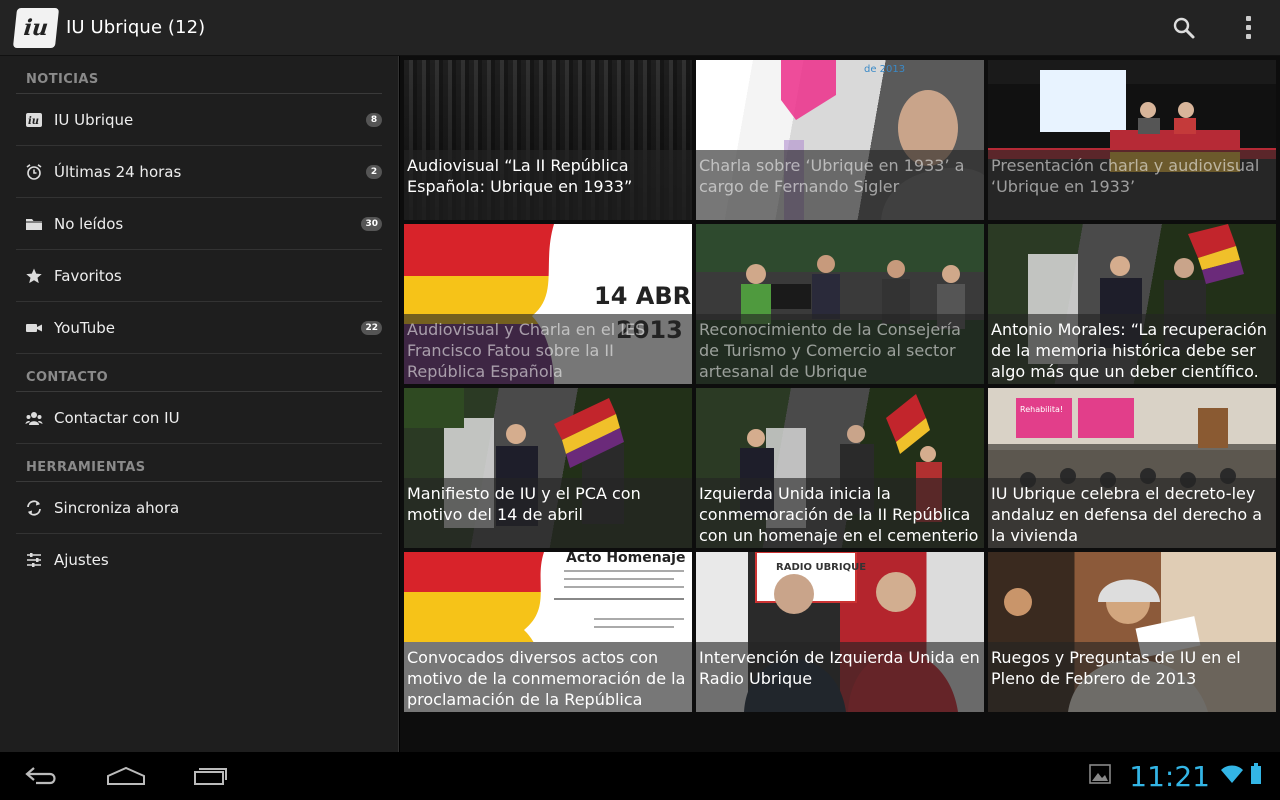 This screenshot has width=1280, height=800. I want to click on system-navigation-bar: 11:21, so click(640, 776).